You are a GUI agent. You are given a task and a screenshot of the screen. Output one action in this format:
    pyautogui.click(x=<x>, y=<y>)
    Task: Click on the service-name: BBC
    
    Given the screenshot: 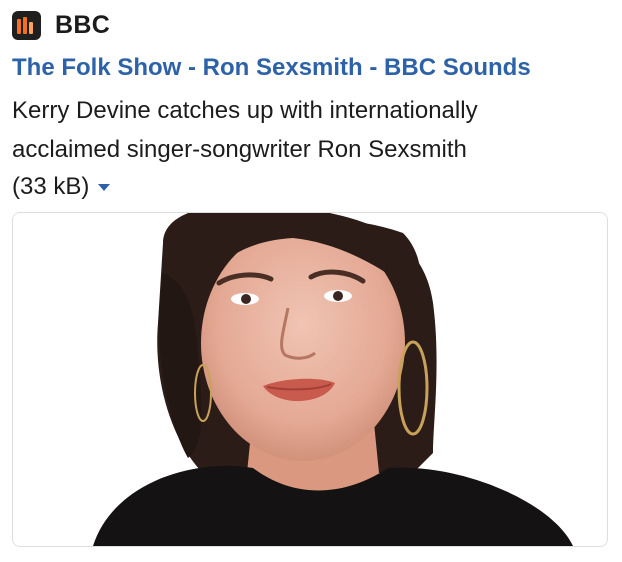 What is the action you would take?
    pyautogui.click(x=83, y=24)
    